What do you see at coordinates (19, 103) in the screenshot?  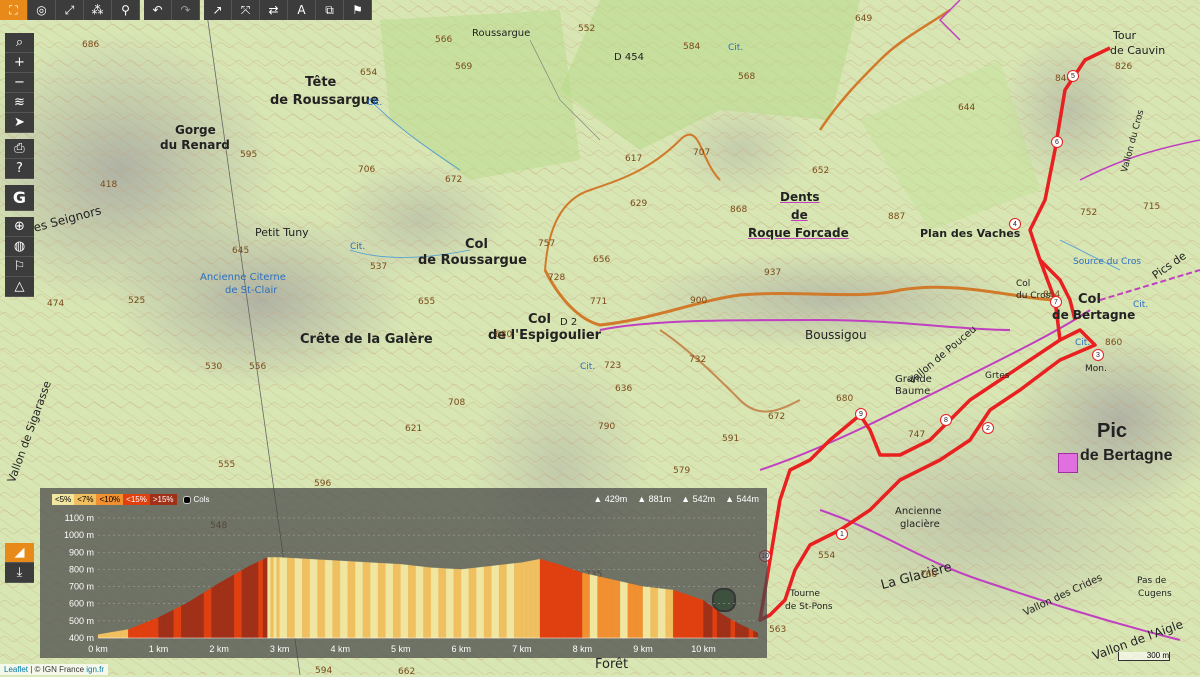 I see `layers-button: ≋` at bounding box center [19, 103].